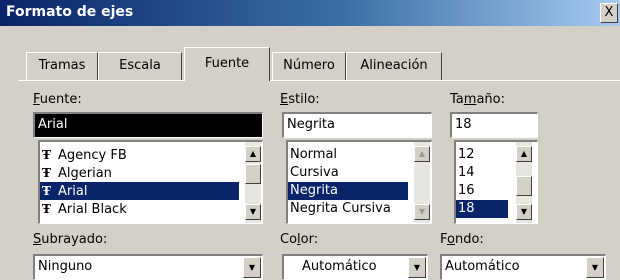  I want to click on color-select: Automático ▼, so click(355, 267).